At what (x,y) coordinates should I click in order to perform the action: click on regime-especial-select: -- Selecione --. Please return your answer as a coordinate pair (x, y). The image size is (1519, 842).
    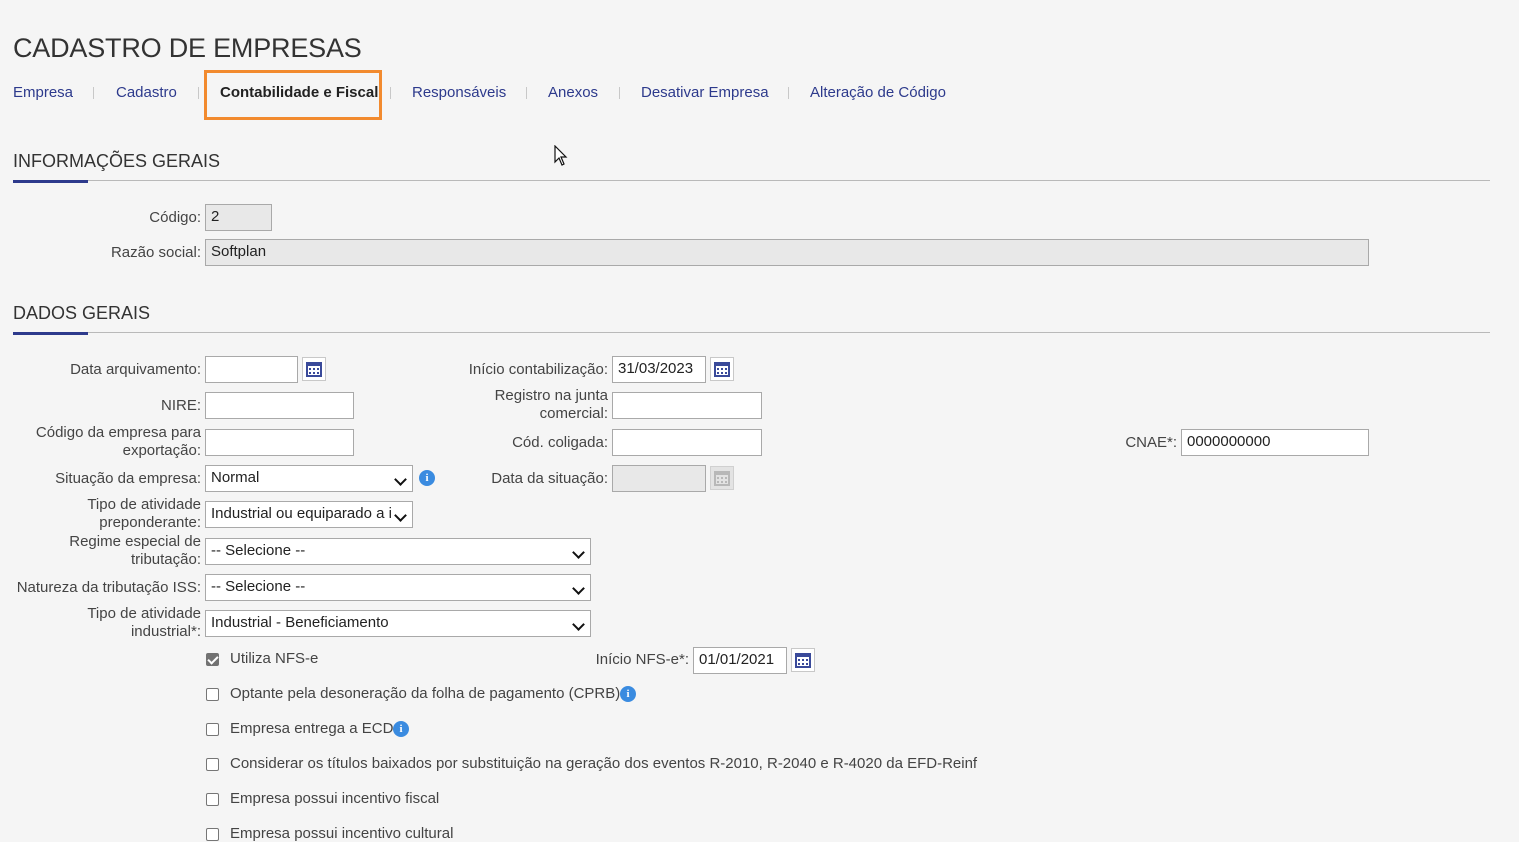
    Looking at the image, I should click on (398, 551).